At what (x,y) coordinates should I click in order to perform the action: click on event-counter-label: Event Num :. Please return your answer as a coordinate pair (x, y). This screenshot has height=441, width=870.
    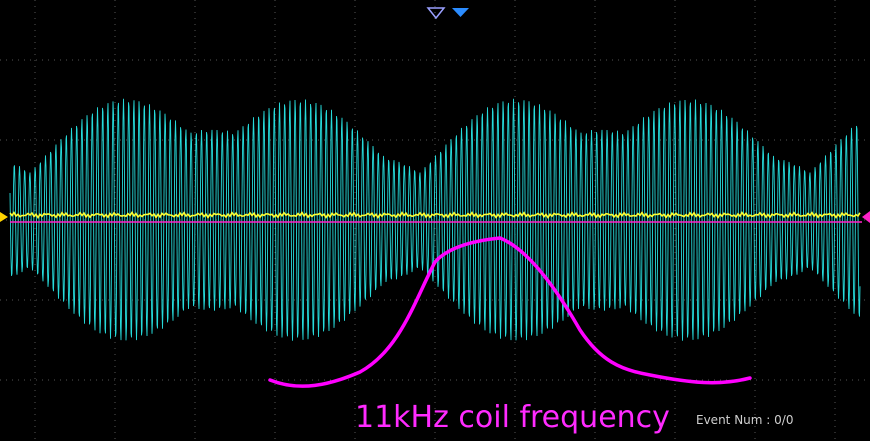
    Looking at the image, I should click on (733, 420).